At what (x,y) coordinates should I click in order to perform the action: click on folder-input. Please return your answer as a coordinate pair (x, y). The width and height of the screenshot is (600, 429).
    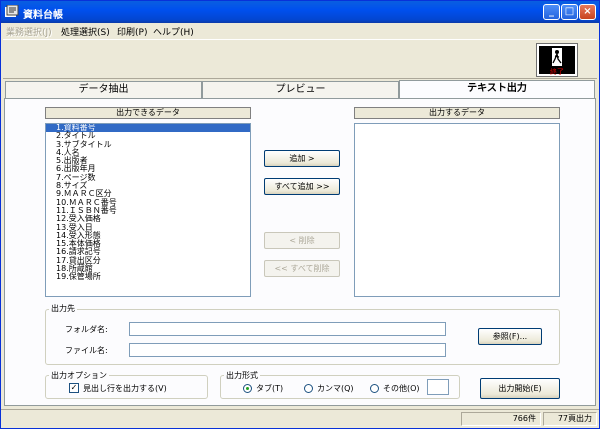
    Looking at the image, I should click on (287, 329).